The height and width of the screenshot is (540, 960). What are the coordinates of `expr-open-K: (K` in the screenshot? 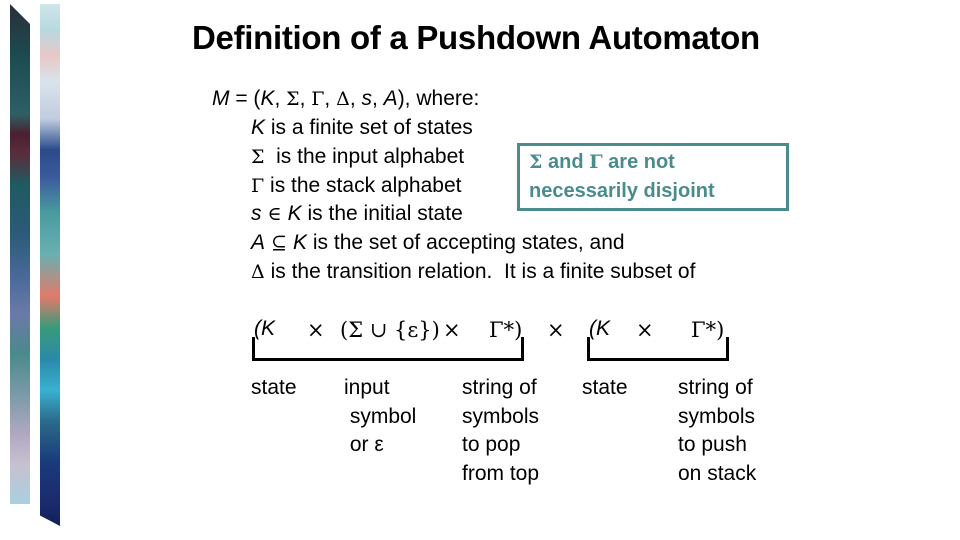 It's located at (264, 328).